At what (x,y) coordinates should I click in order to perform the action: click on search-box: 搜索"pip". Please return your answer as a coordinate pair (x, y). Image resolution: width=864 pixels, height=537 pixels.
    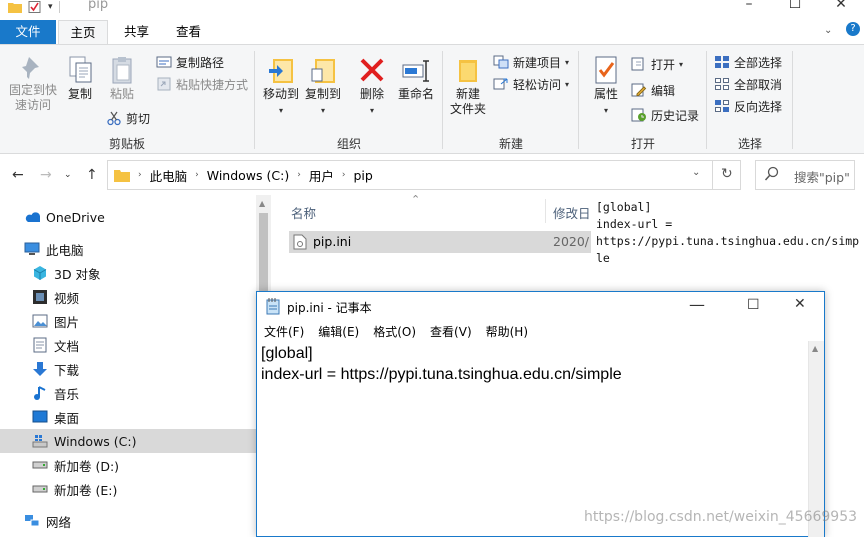
    Looking at the image, I should click on (805, 175).